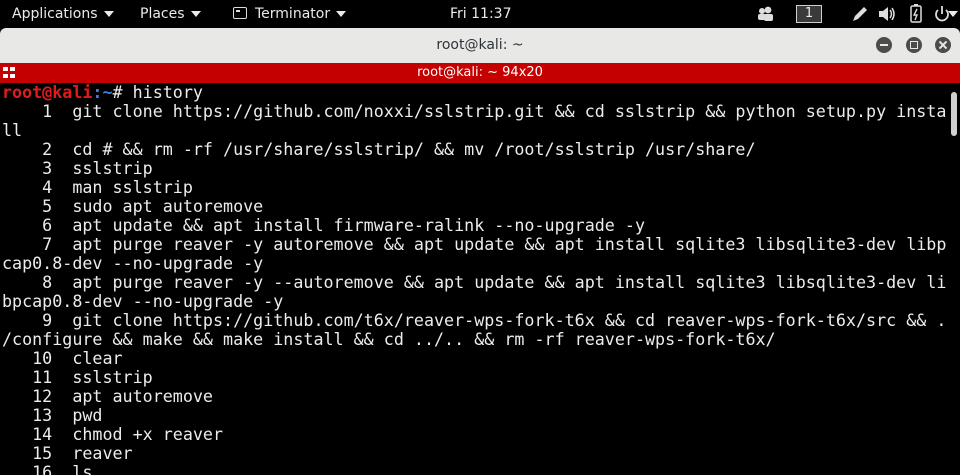  What do you see at coordinates (943, 45) in the screenshot?
I see `close-icon` at bounding box center [943, 45].